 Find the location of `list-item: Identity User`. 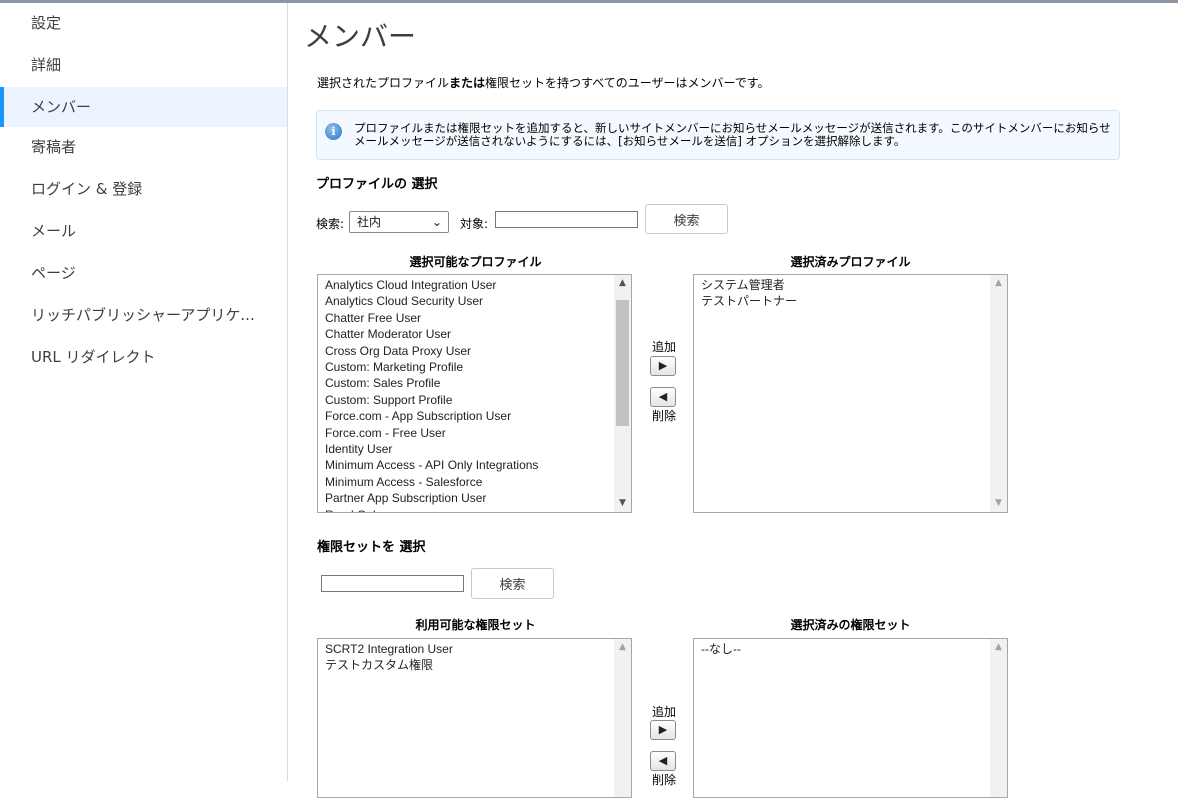

list-item: Identity User is located at coordinates (469, 449).